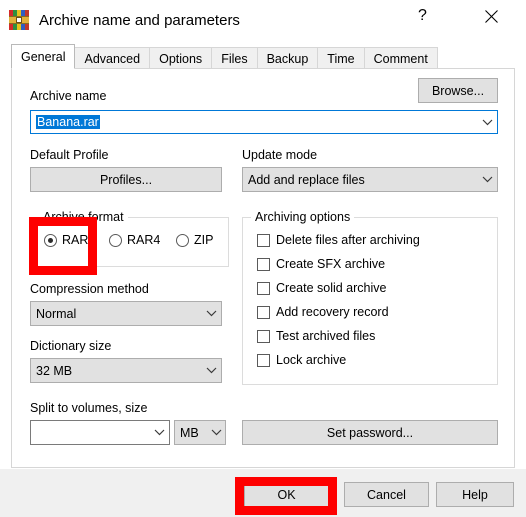 The width and height of the screenshot is (526, 517). I want to click on archive-format-group: Archive format RAR RAR4 ZIP, so click(129, 238).